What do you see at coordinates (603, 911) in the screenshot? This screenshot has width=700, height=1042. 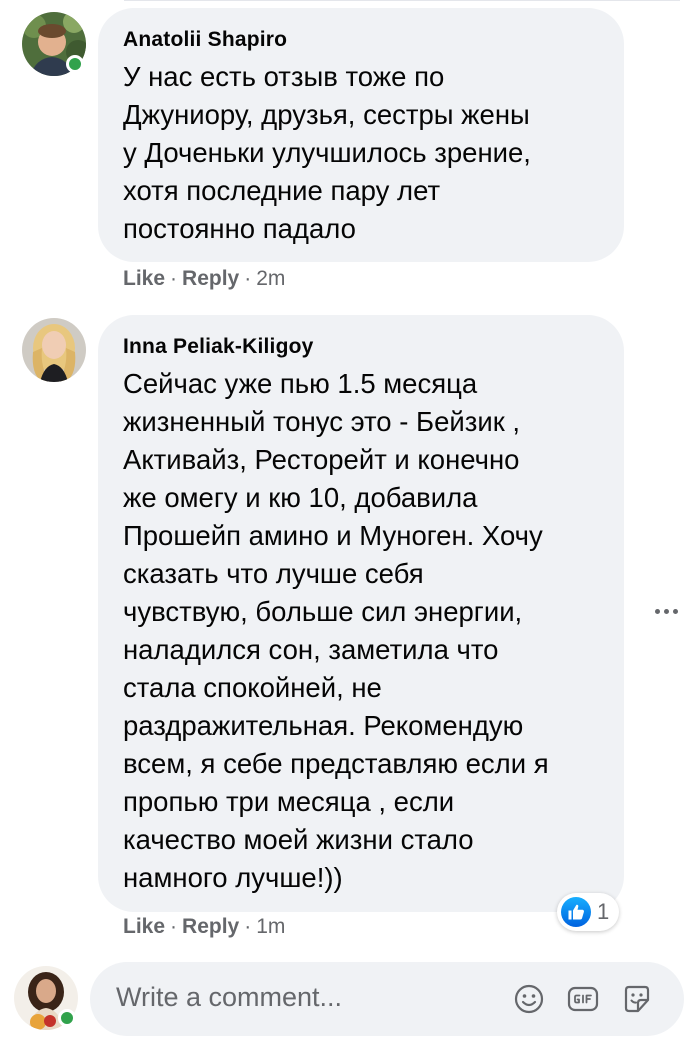 I see `reaction-count: 1` at bounding box center [603, 911].